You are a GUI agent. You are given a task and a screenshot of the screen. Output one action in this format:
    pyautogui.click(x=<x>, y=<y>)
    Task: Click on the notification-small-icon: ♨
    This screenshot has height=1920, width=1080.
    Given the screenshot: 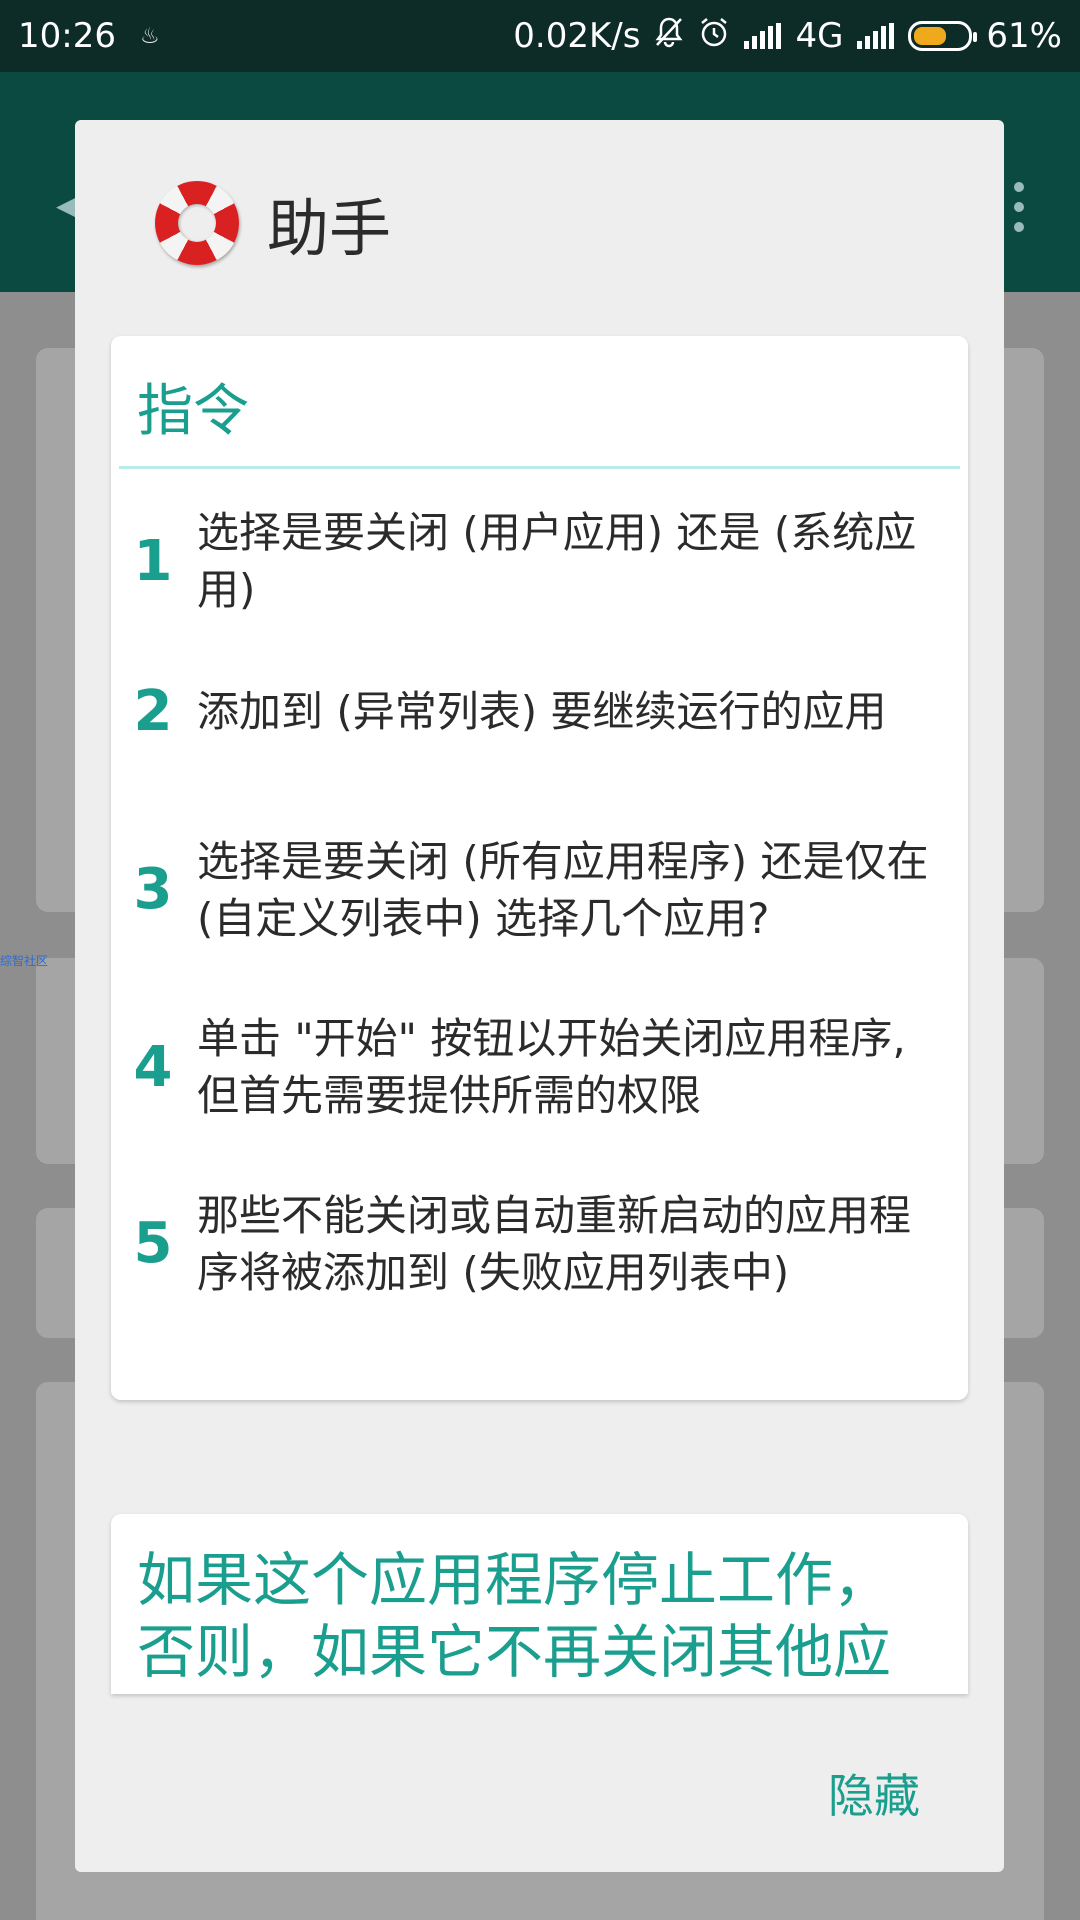 What is the action you would take?
    pyautogui.click(x=149, y=36)
    